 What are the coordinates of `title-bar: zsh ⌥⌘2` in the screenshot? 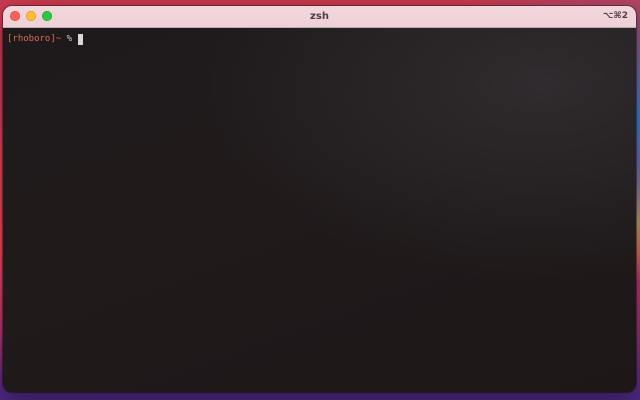 It's located at (319, 17).